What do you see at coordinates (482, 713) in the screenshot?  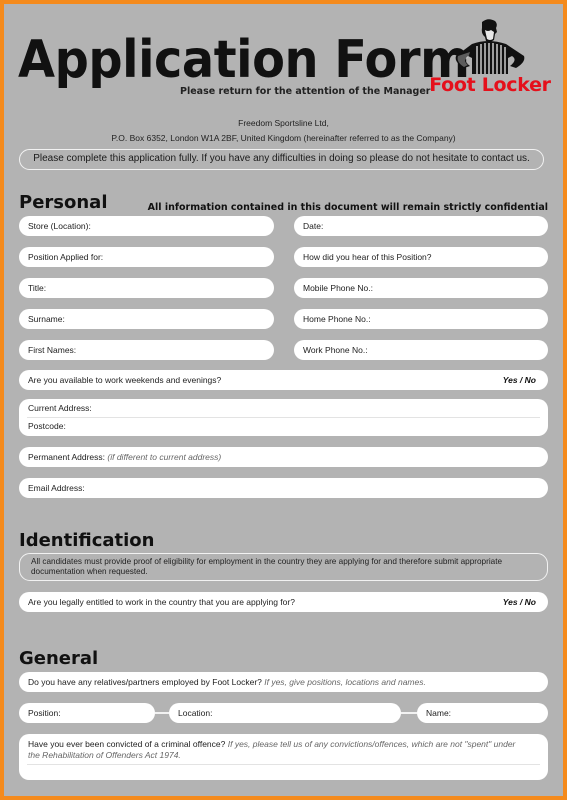 I see `relative-name-field: Name:` at bounding box center [482, 713].